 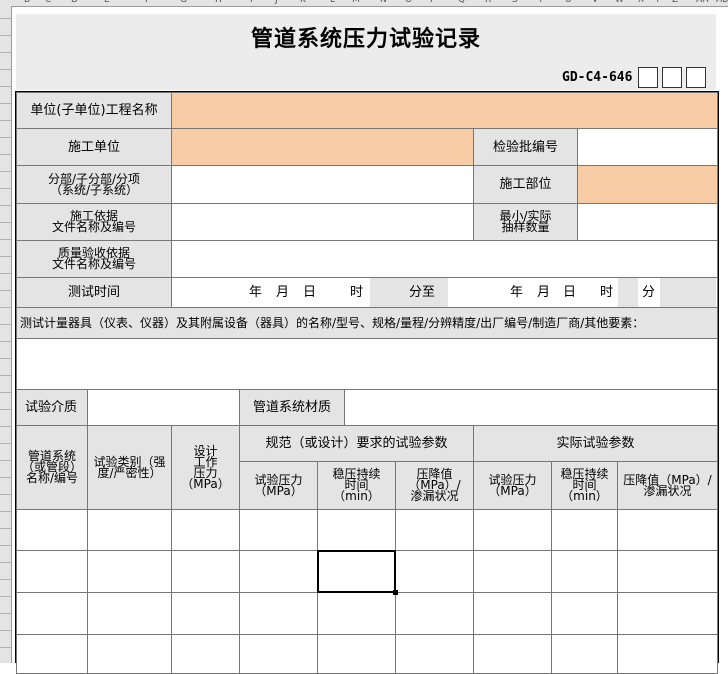 I want to click on column-letter: G, so click(x=183, y=2).